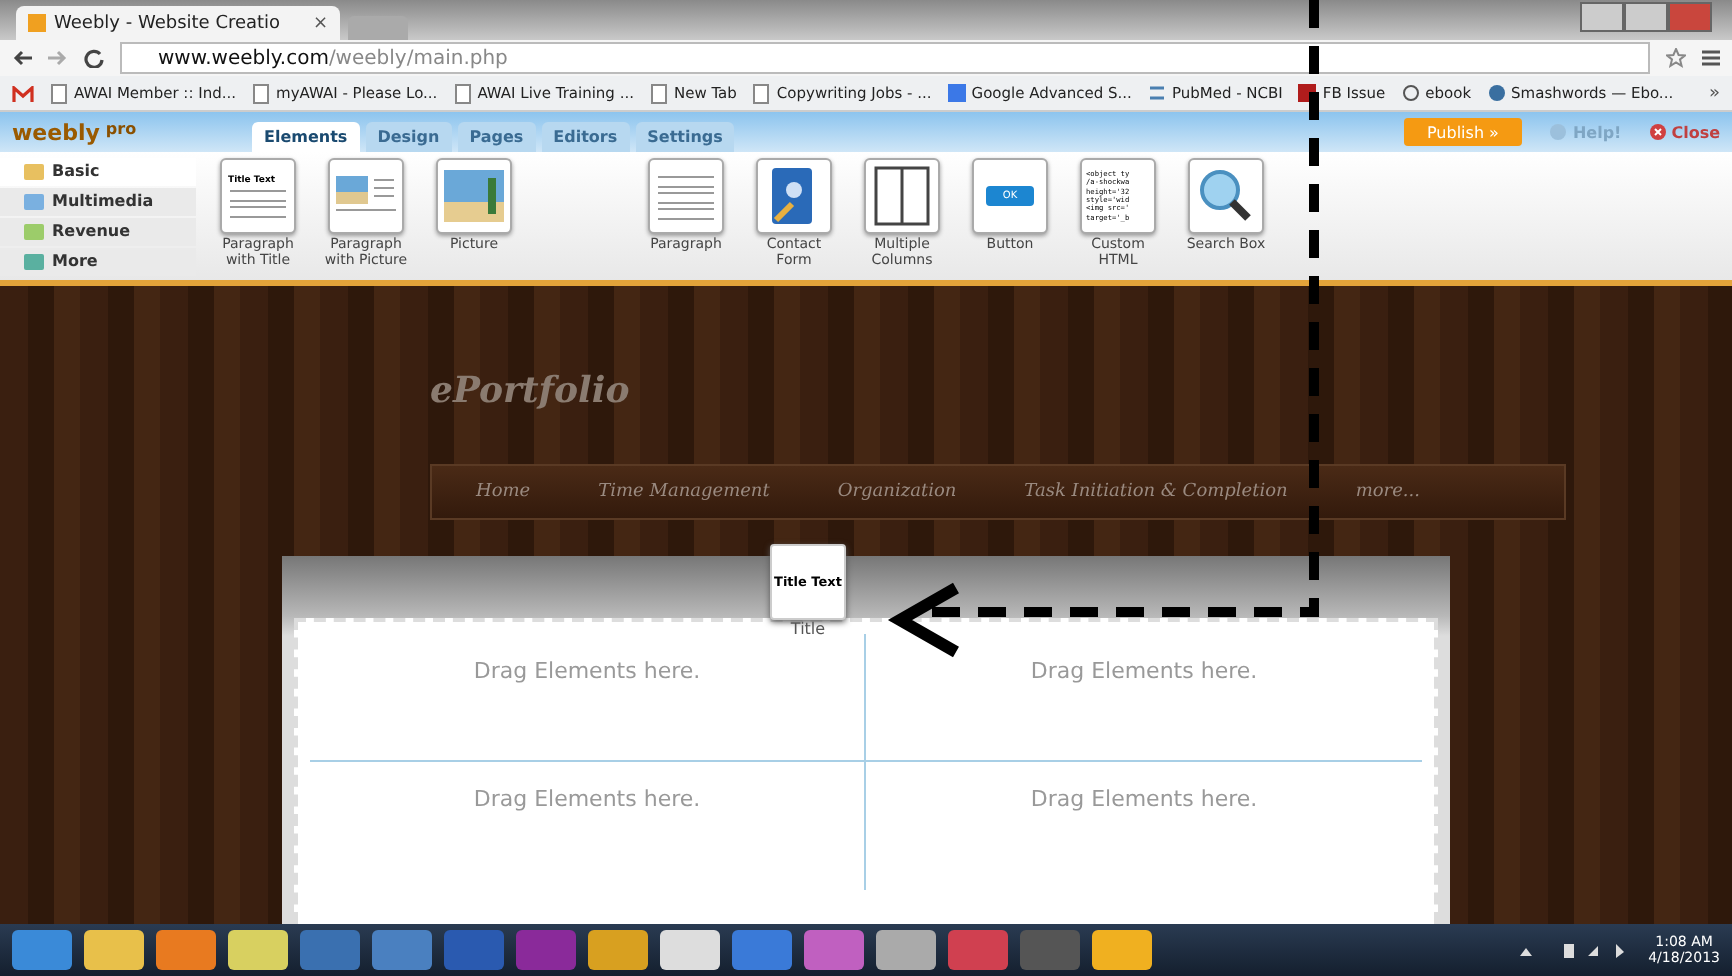 The image size is (1732, 976). Describe the element at coordinates (306, 137) in the screenshot. I see `editor-tab: Elements` at that location.